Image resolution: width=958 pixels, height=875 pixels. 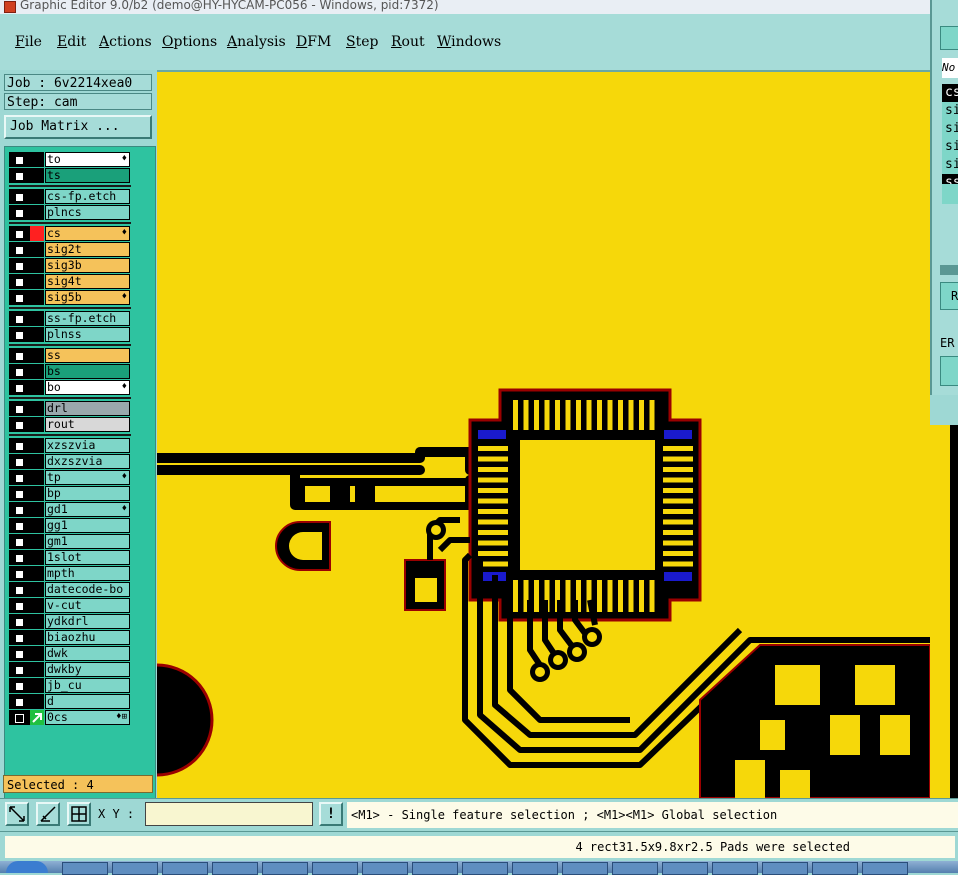 I want to click on layer-name: ss, so click(x=87, y=355).